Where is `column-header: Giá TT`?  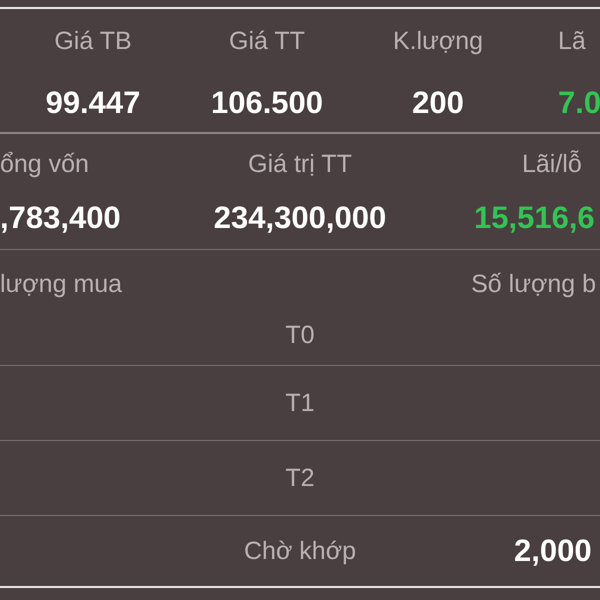
column-header: Giá TT is located at coordinates (267, 41).